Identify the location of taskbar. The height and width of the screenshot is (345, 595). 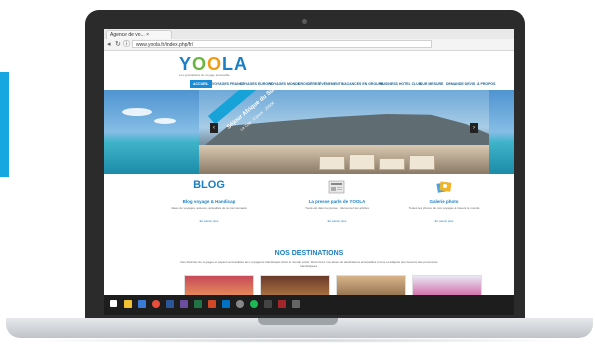
(309, 305).